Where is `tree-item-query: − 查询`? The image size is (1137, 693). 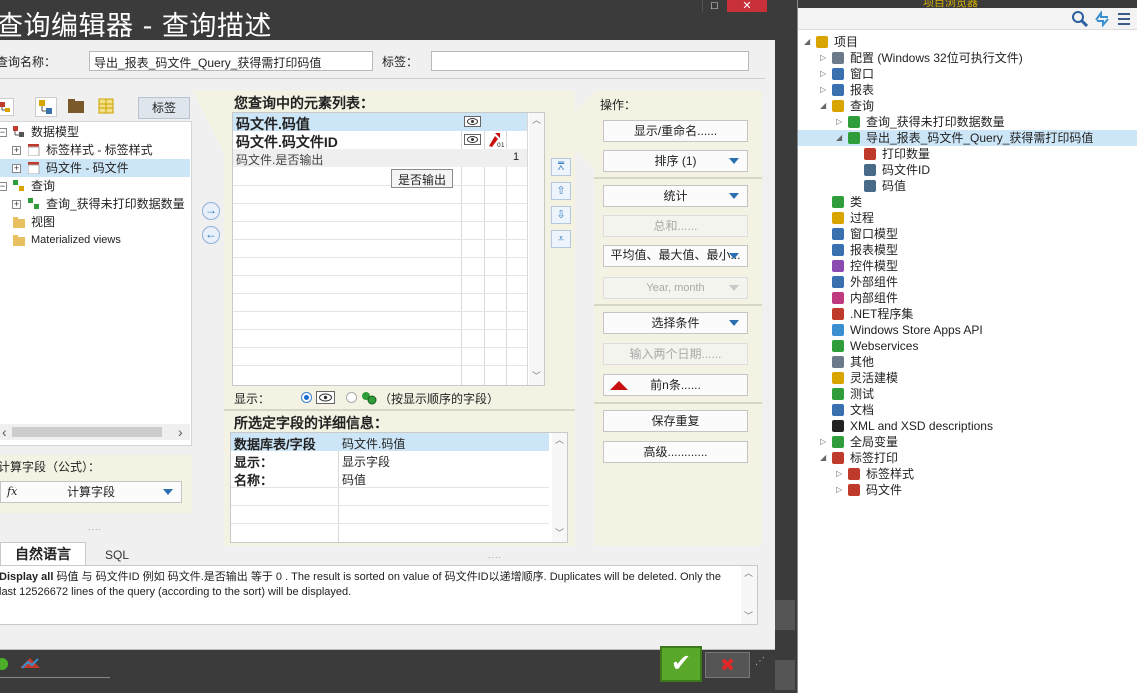
tree-item-query: − 查询 is located at coordinates (95, 186).